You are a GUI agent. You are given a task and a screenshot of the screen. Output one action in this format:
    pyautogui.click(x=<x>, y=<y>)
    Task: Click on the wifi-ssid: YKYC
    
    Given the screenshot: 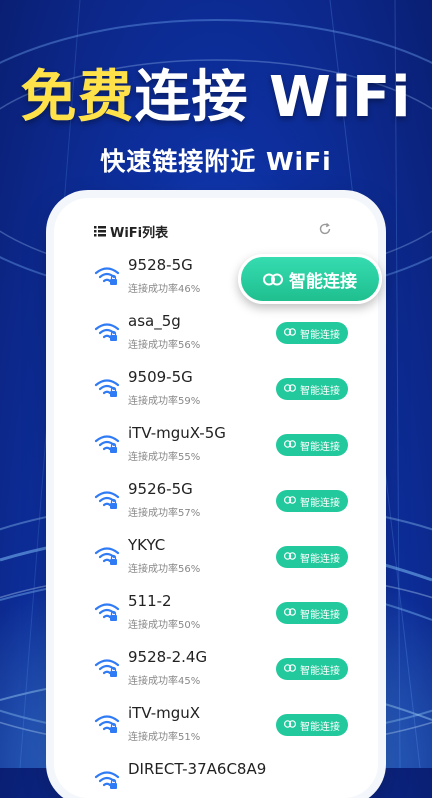 What is the action you would take?
    pyautogui.click(x=147, y=545)
    